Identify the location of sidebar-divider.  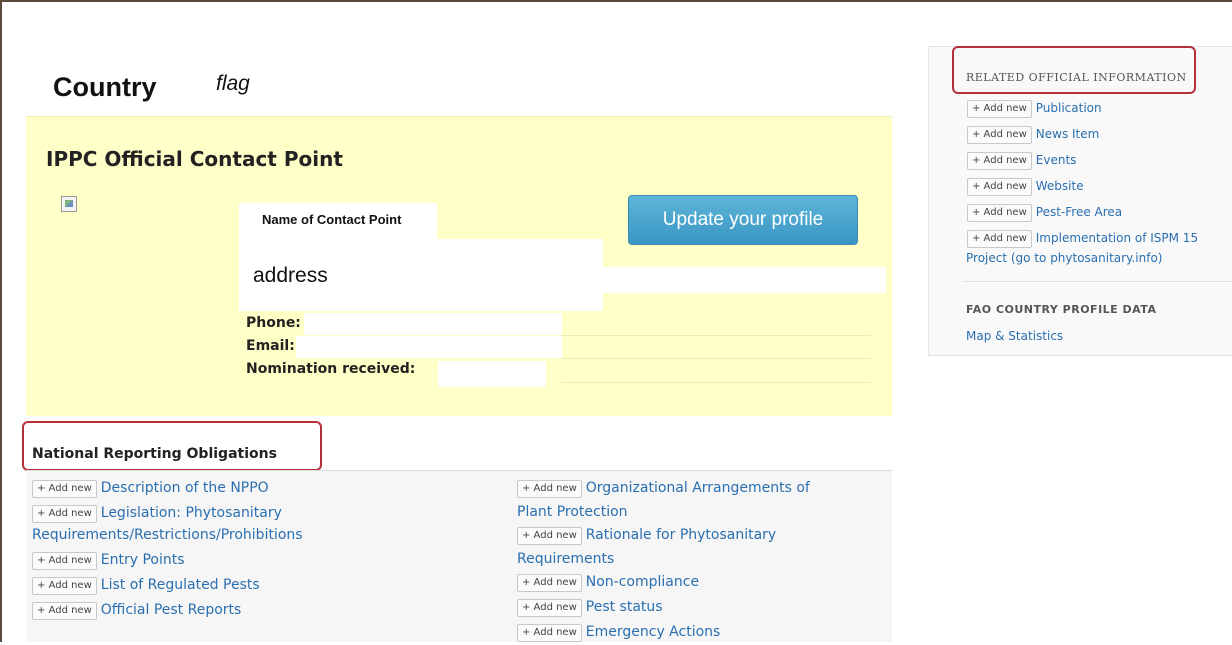
(1097, 281).